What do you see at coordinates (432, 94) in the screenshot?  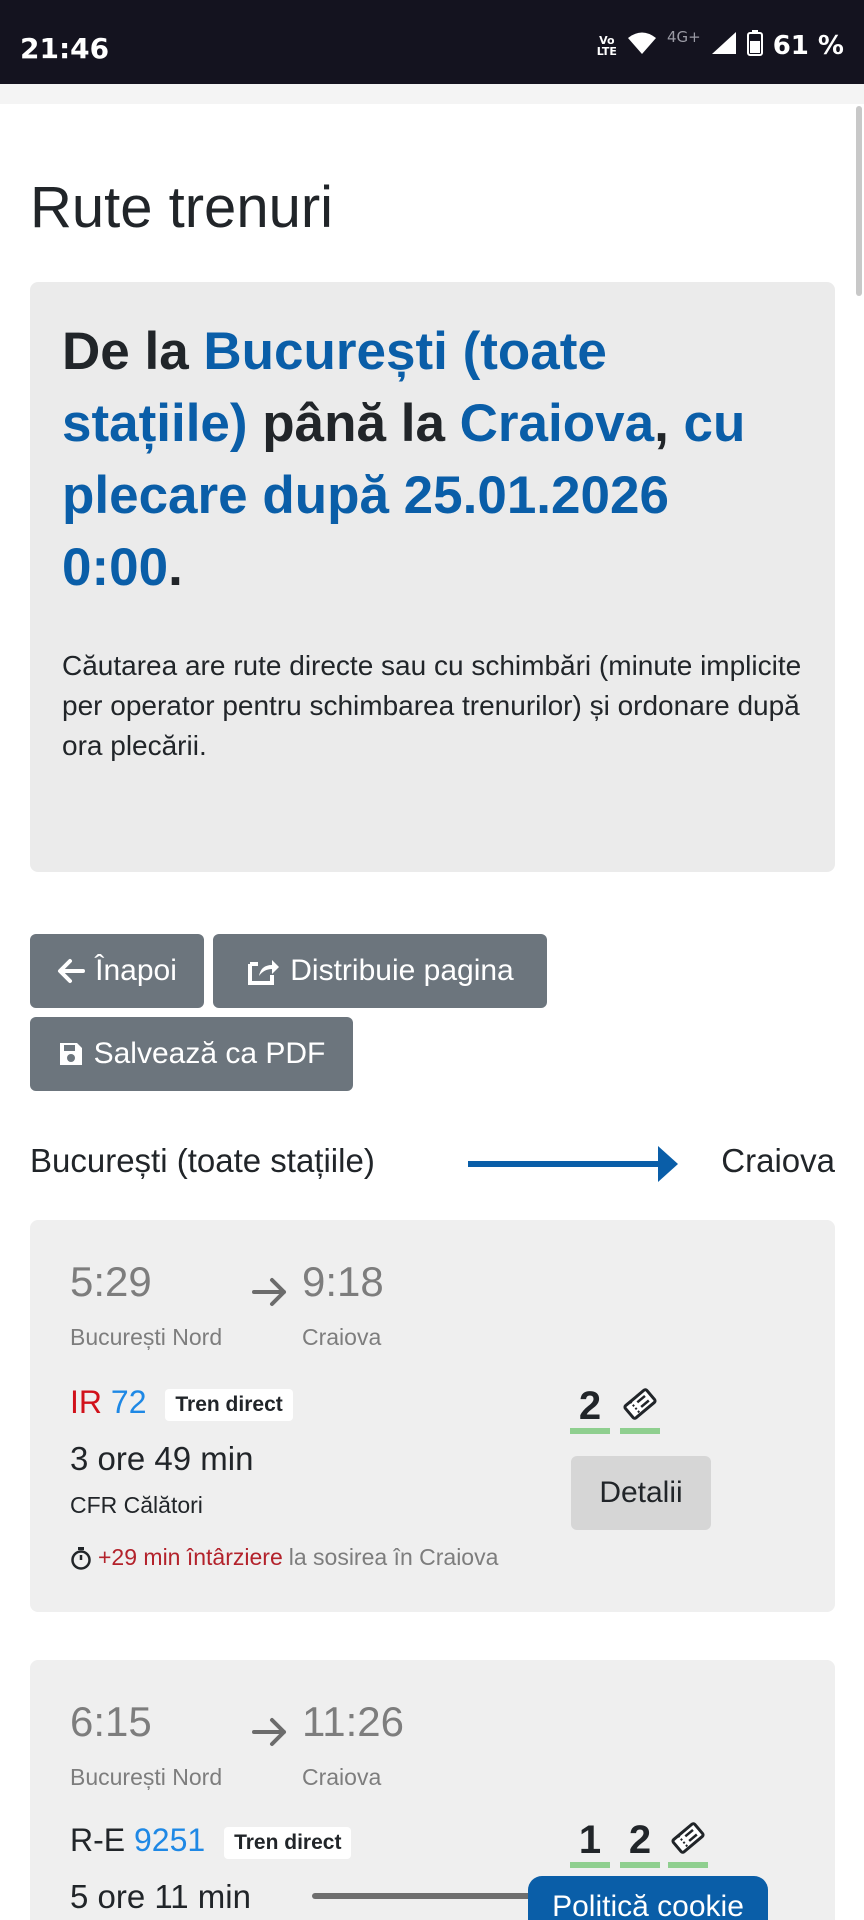 I see `browser-top-strip` at bounding box center [432, 94].